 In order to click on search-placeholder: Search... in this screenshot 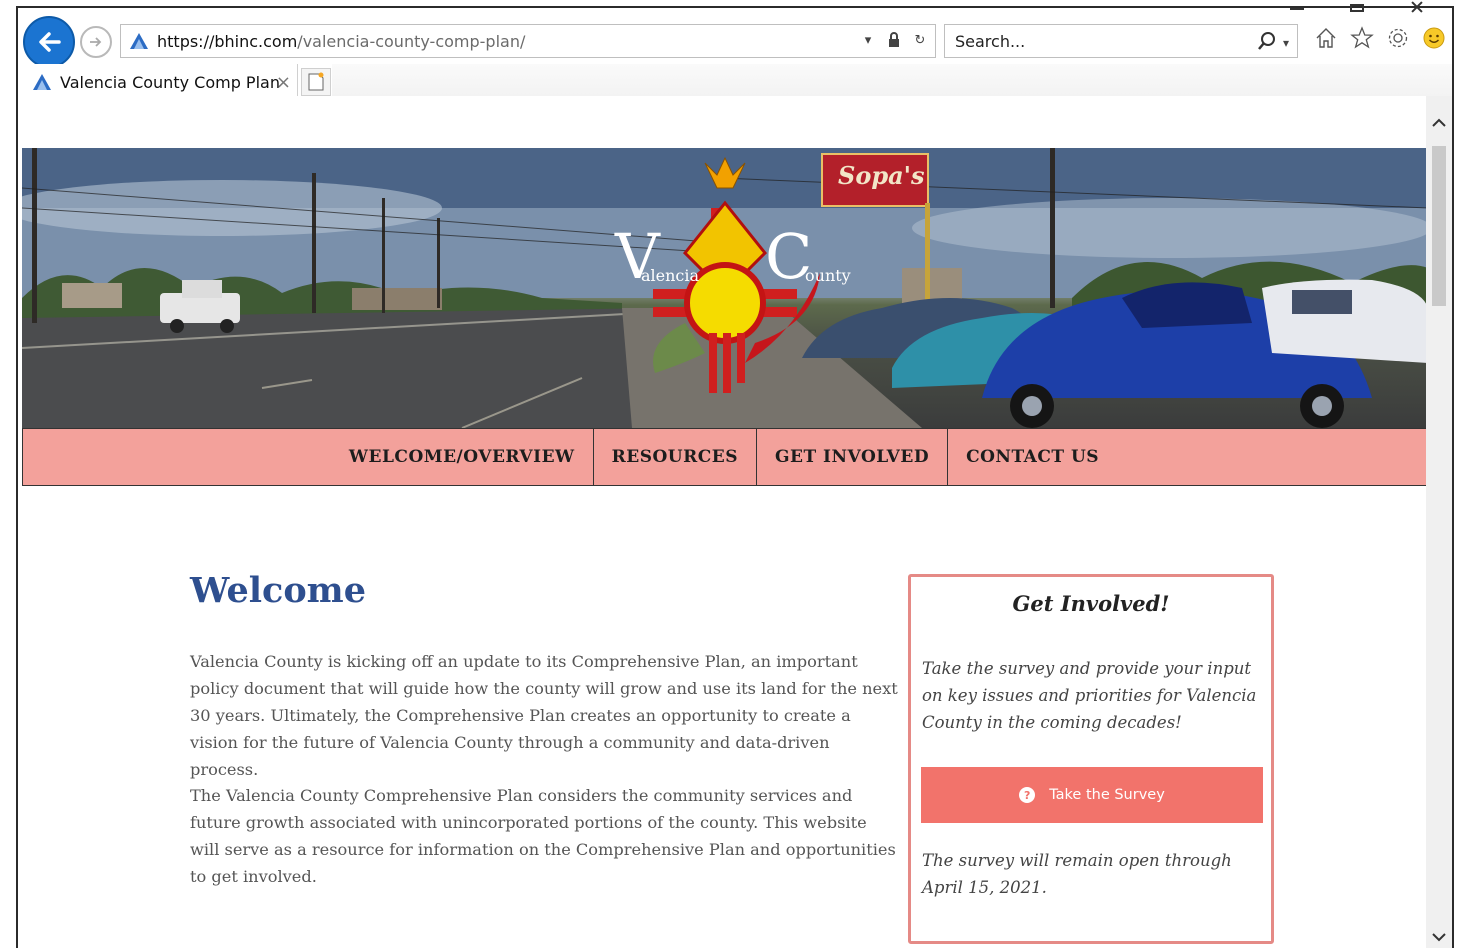, I will do `click(990, 41)`.